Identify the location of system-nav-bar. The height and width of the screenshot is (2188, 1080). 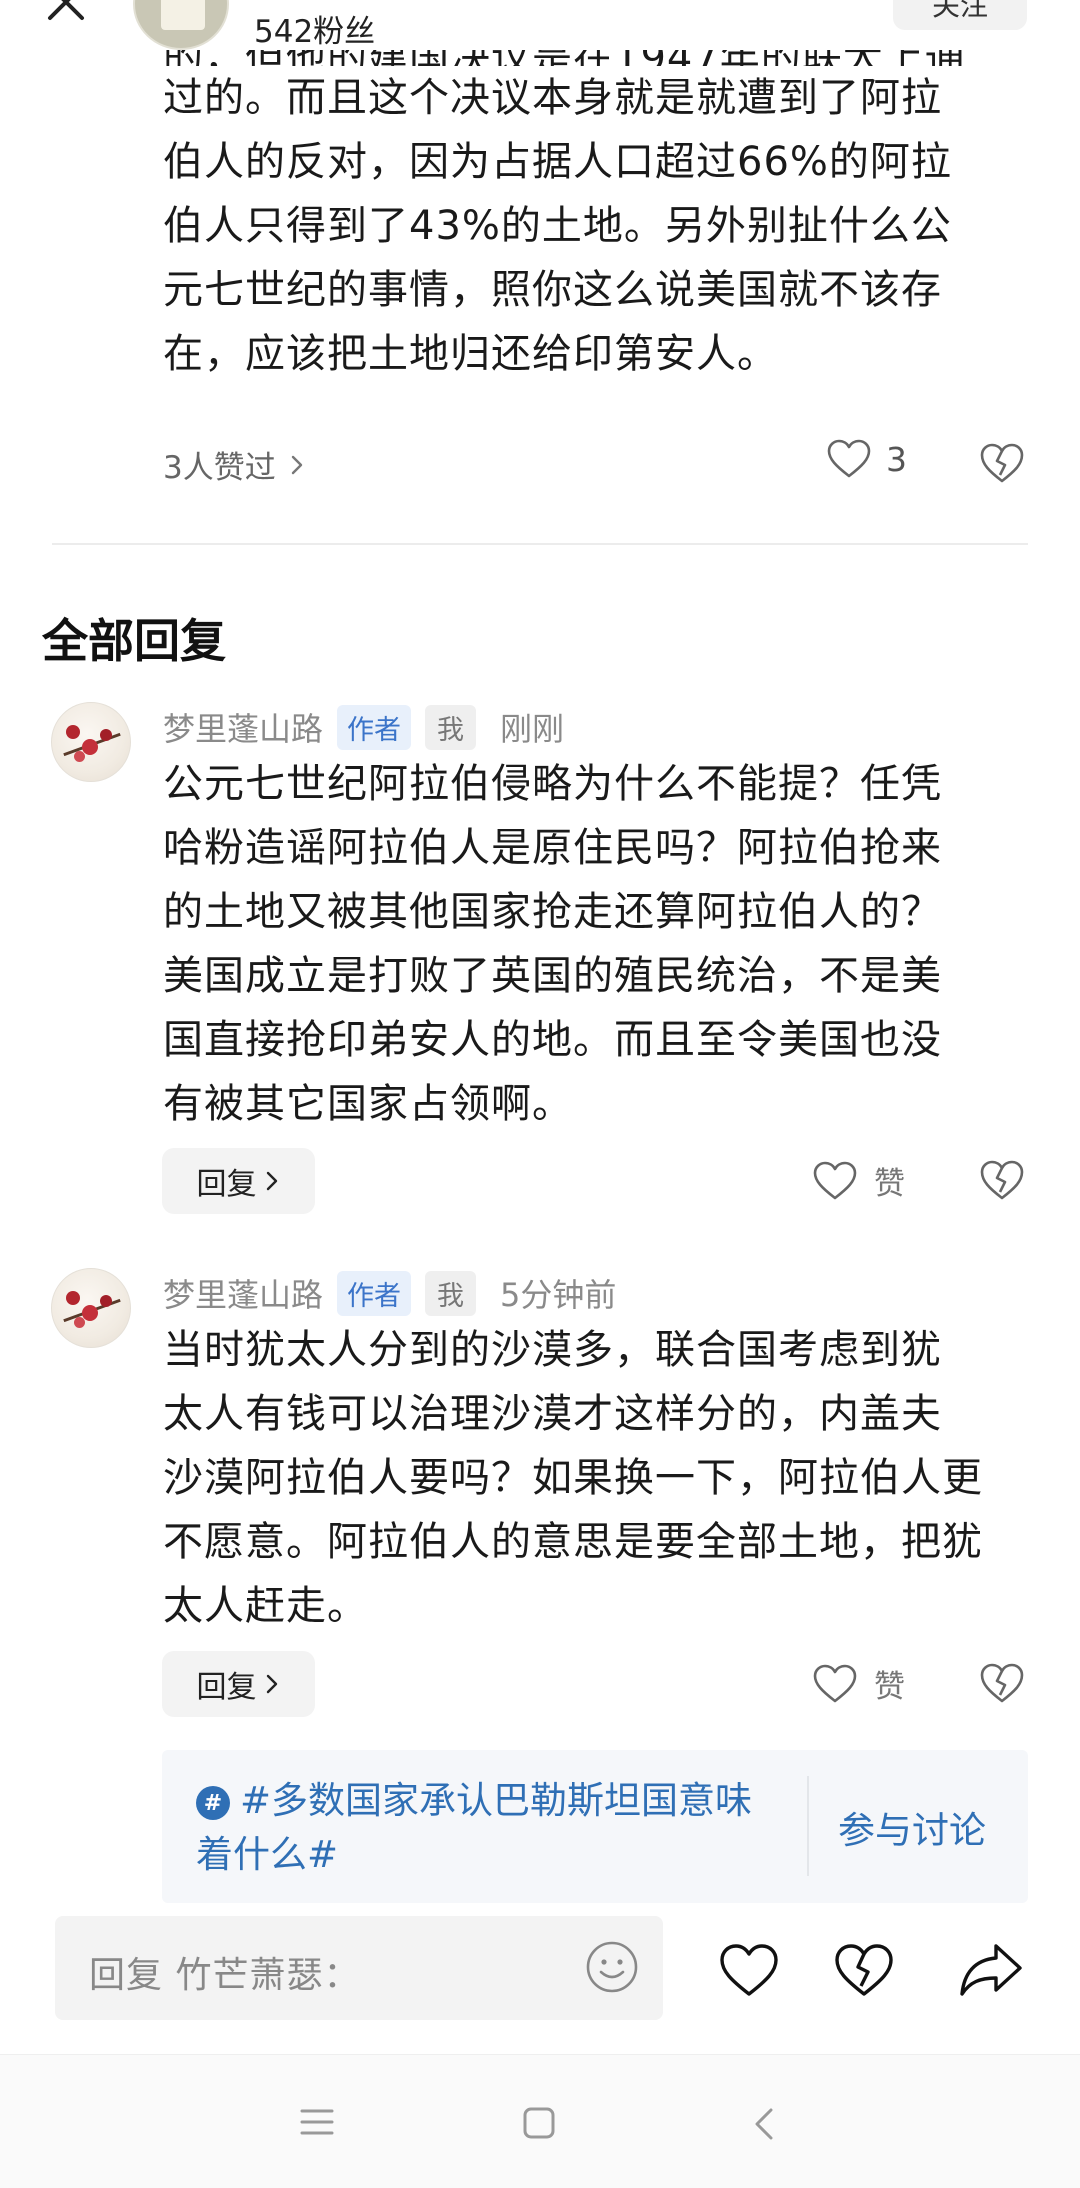
(540, 2121).